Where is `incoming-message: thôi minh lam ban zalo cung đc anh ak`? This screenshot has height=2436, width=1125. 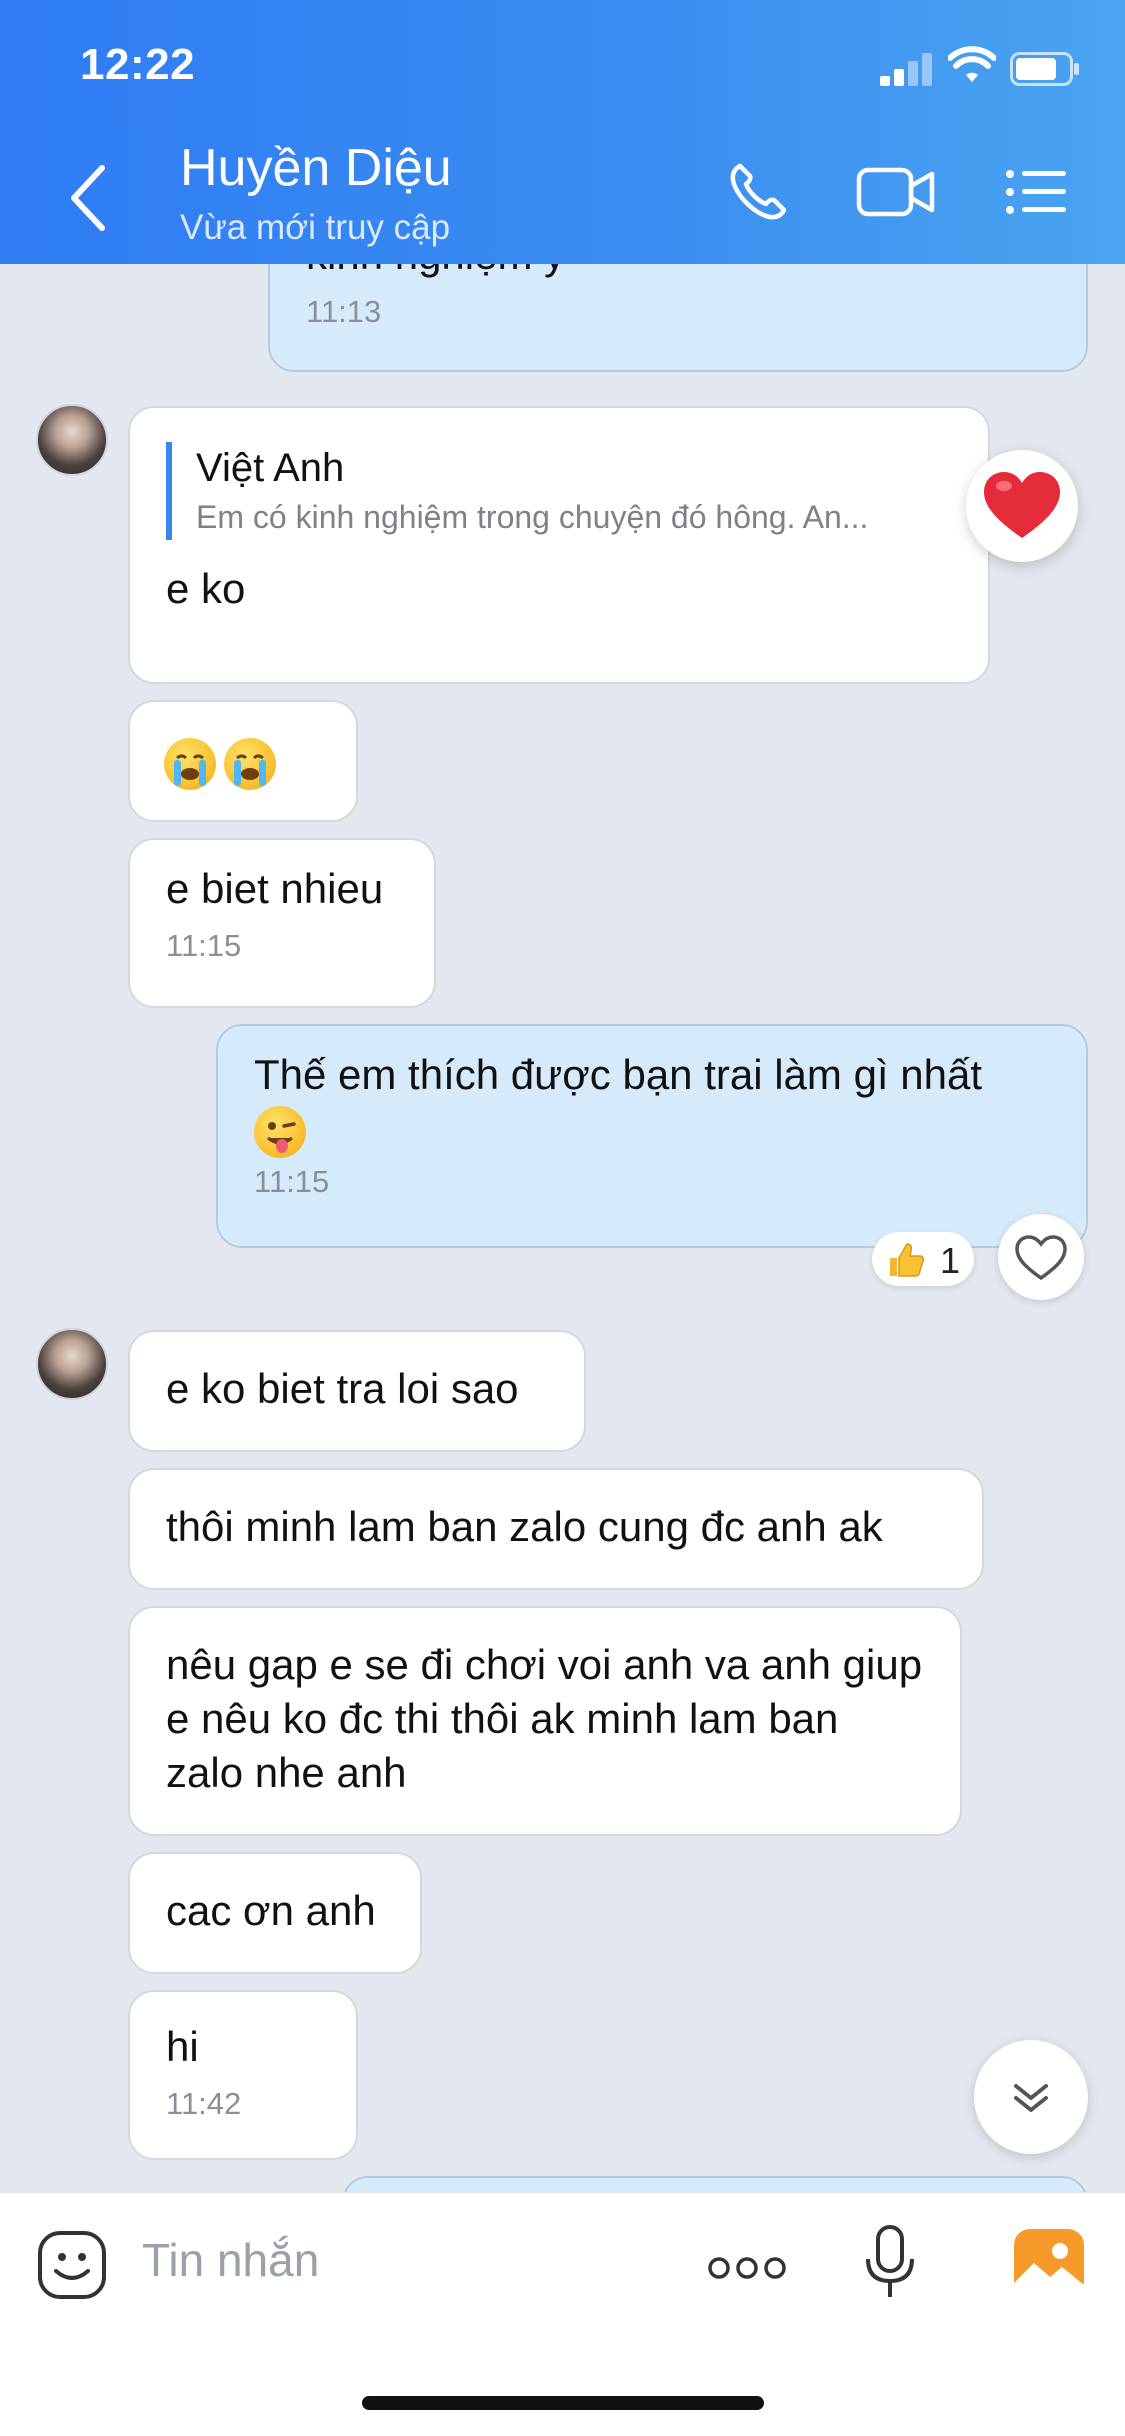
incoming-message: thôi minh lam ban zalo cung đc anh ak is located at coordinates (556, 1529).